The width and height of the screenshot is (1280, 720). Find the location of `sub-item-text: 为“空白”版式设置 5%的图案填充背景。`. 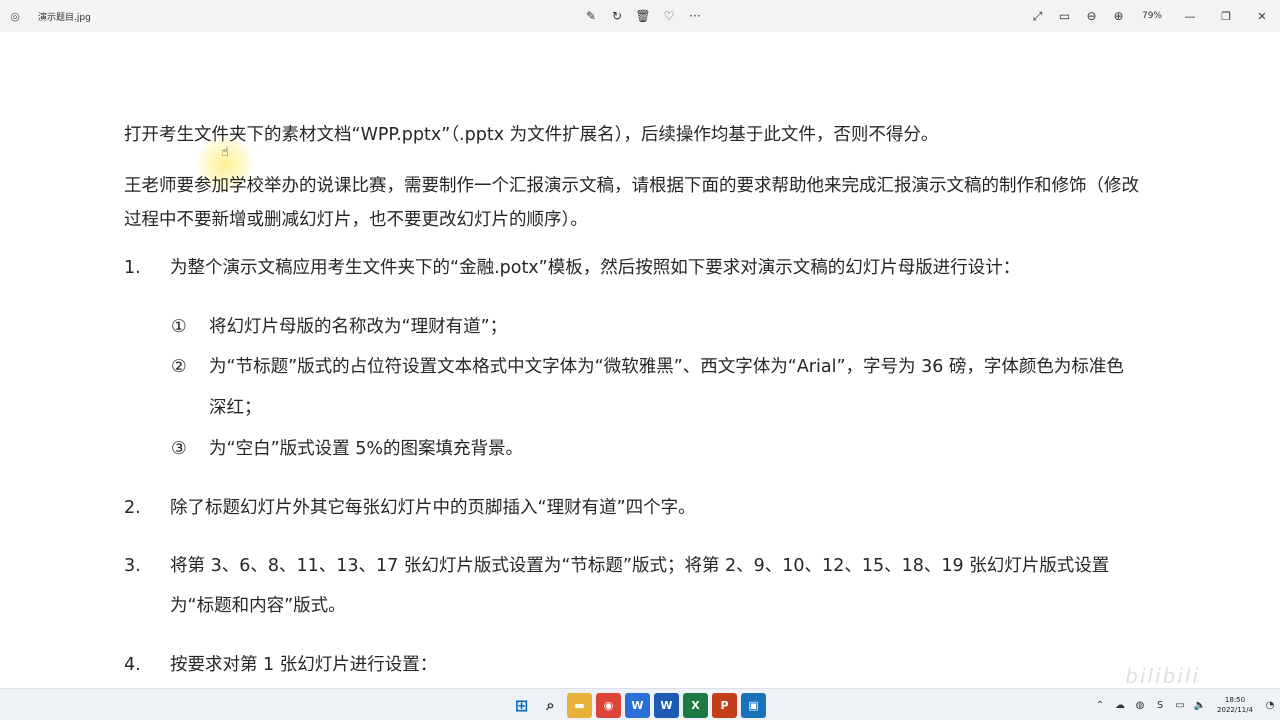

sub-item-text: 为“空白”版式设置 5%的图案填充背景。 is located at coordinates (366, 449).